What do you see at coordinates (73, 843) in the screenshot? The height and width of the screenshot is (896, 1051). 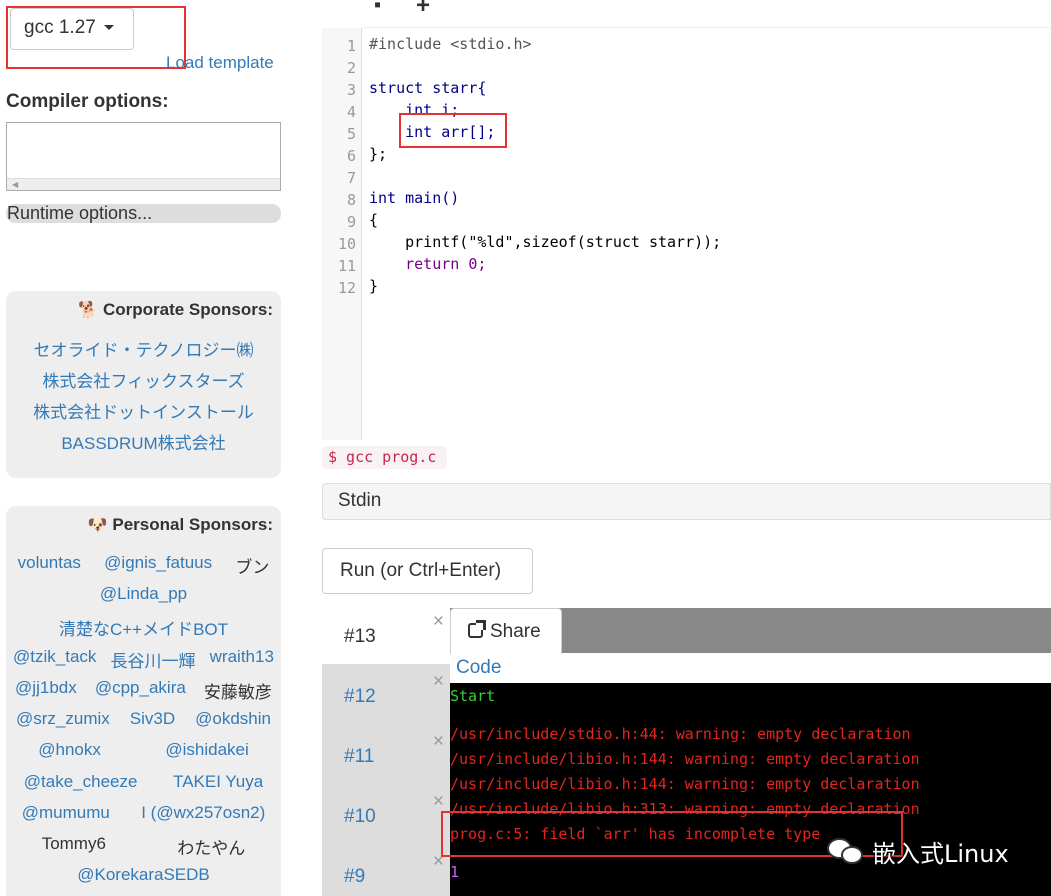 I see `sponsor-name: Tommy6` at bounding box center [73, 843].